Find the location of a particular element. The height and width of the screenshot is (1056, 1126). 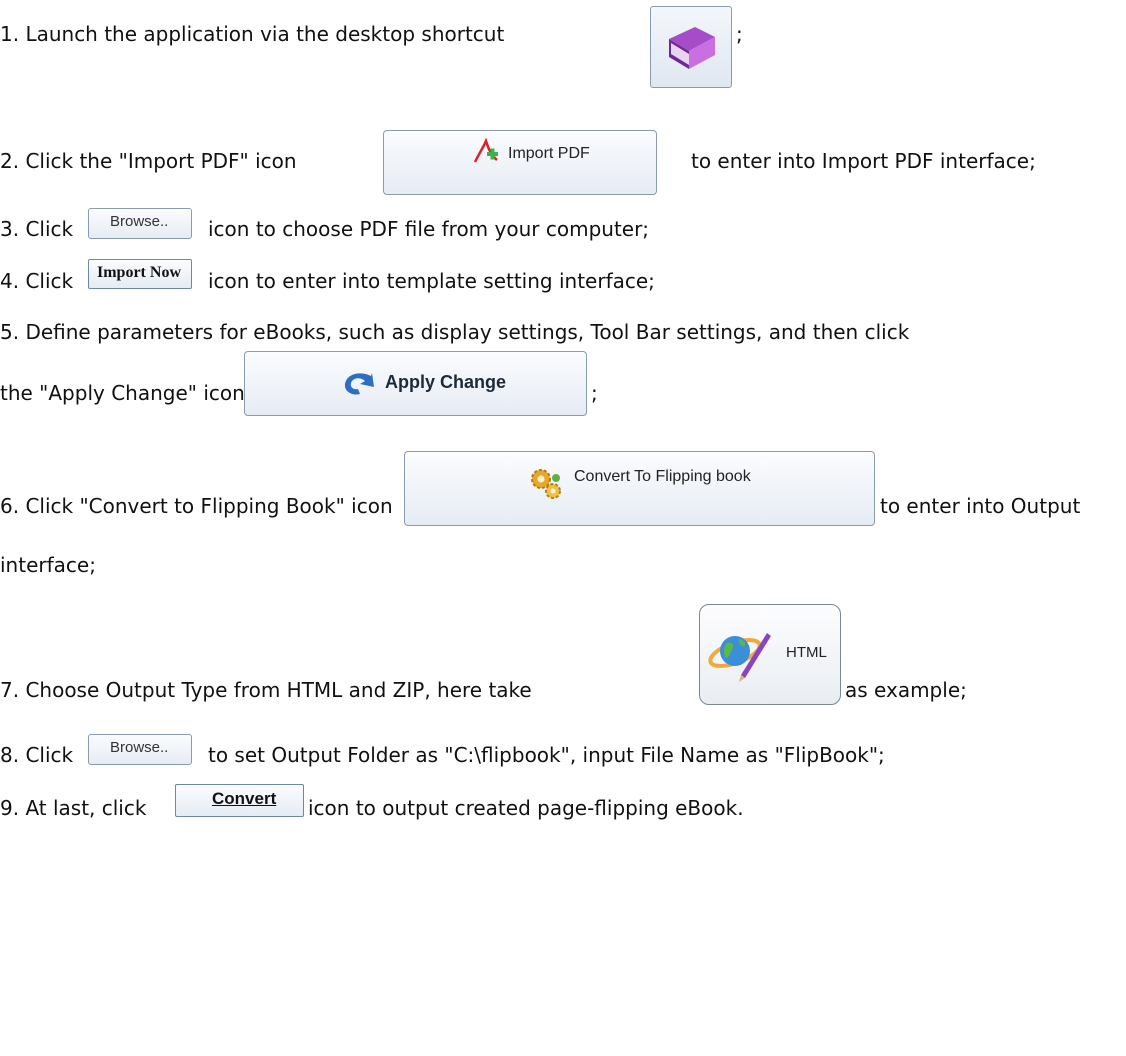

html-output-button: HTML is located at coordinates (770, 654).